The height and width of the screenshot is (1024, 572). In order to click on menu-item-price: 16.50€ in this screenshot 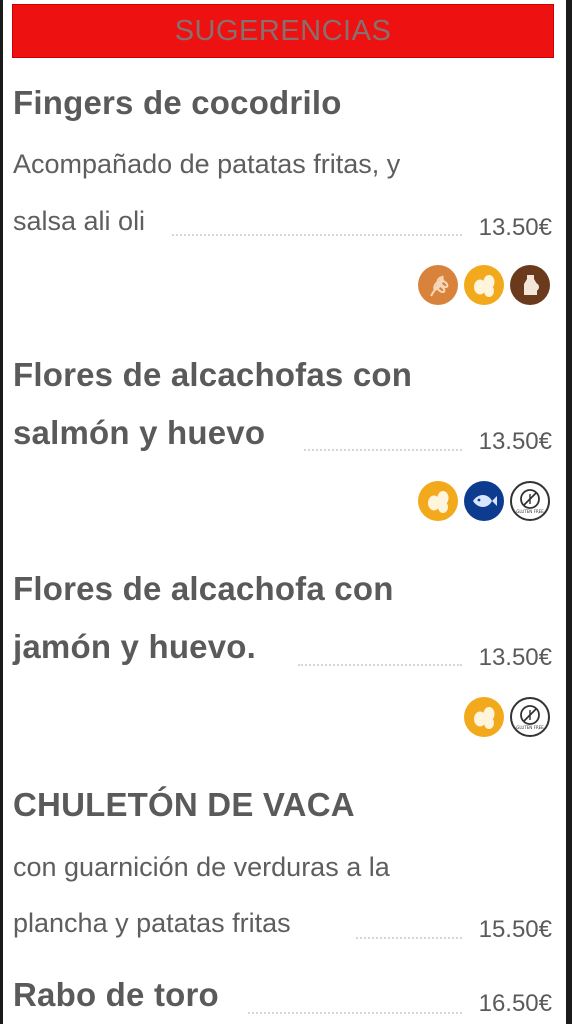, I will do `click(515, 1003)`.